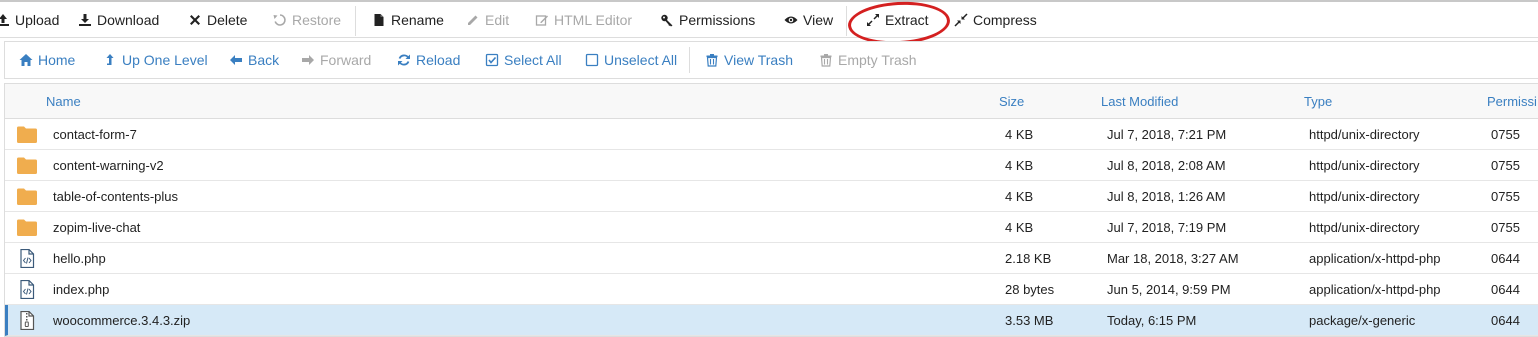 Image resolution: width=1538 pixels, height=337 pixels. Describe the element at coordinates (631, 60) in the screenshot. I see `unselect-all-button: Unselect All` at that location.